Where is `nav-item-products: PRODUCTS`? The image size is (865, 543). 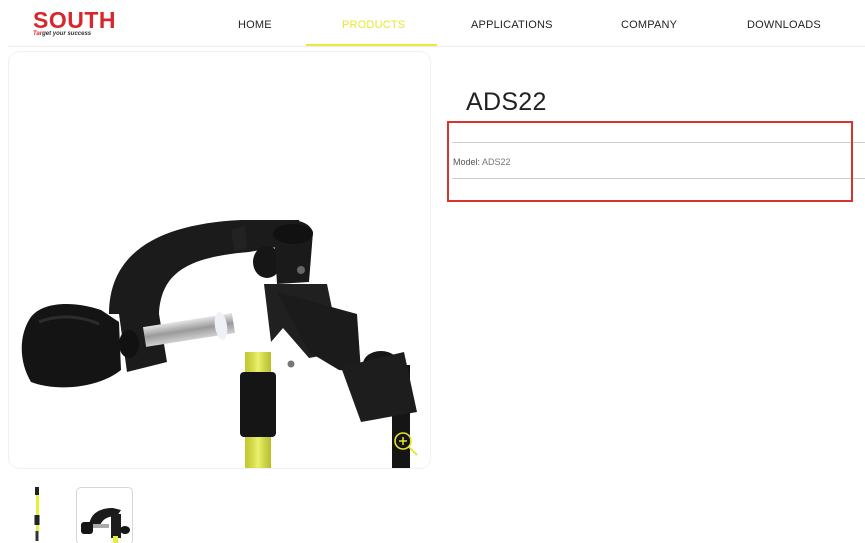
nav-item-products: PRODUCTS is located at coordinates (373, 25).